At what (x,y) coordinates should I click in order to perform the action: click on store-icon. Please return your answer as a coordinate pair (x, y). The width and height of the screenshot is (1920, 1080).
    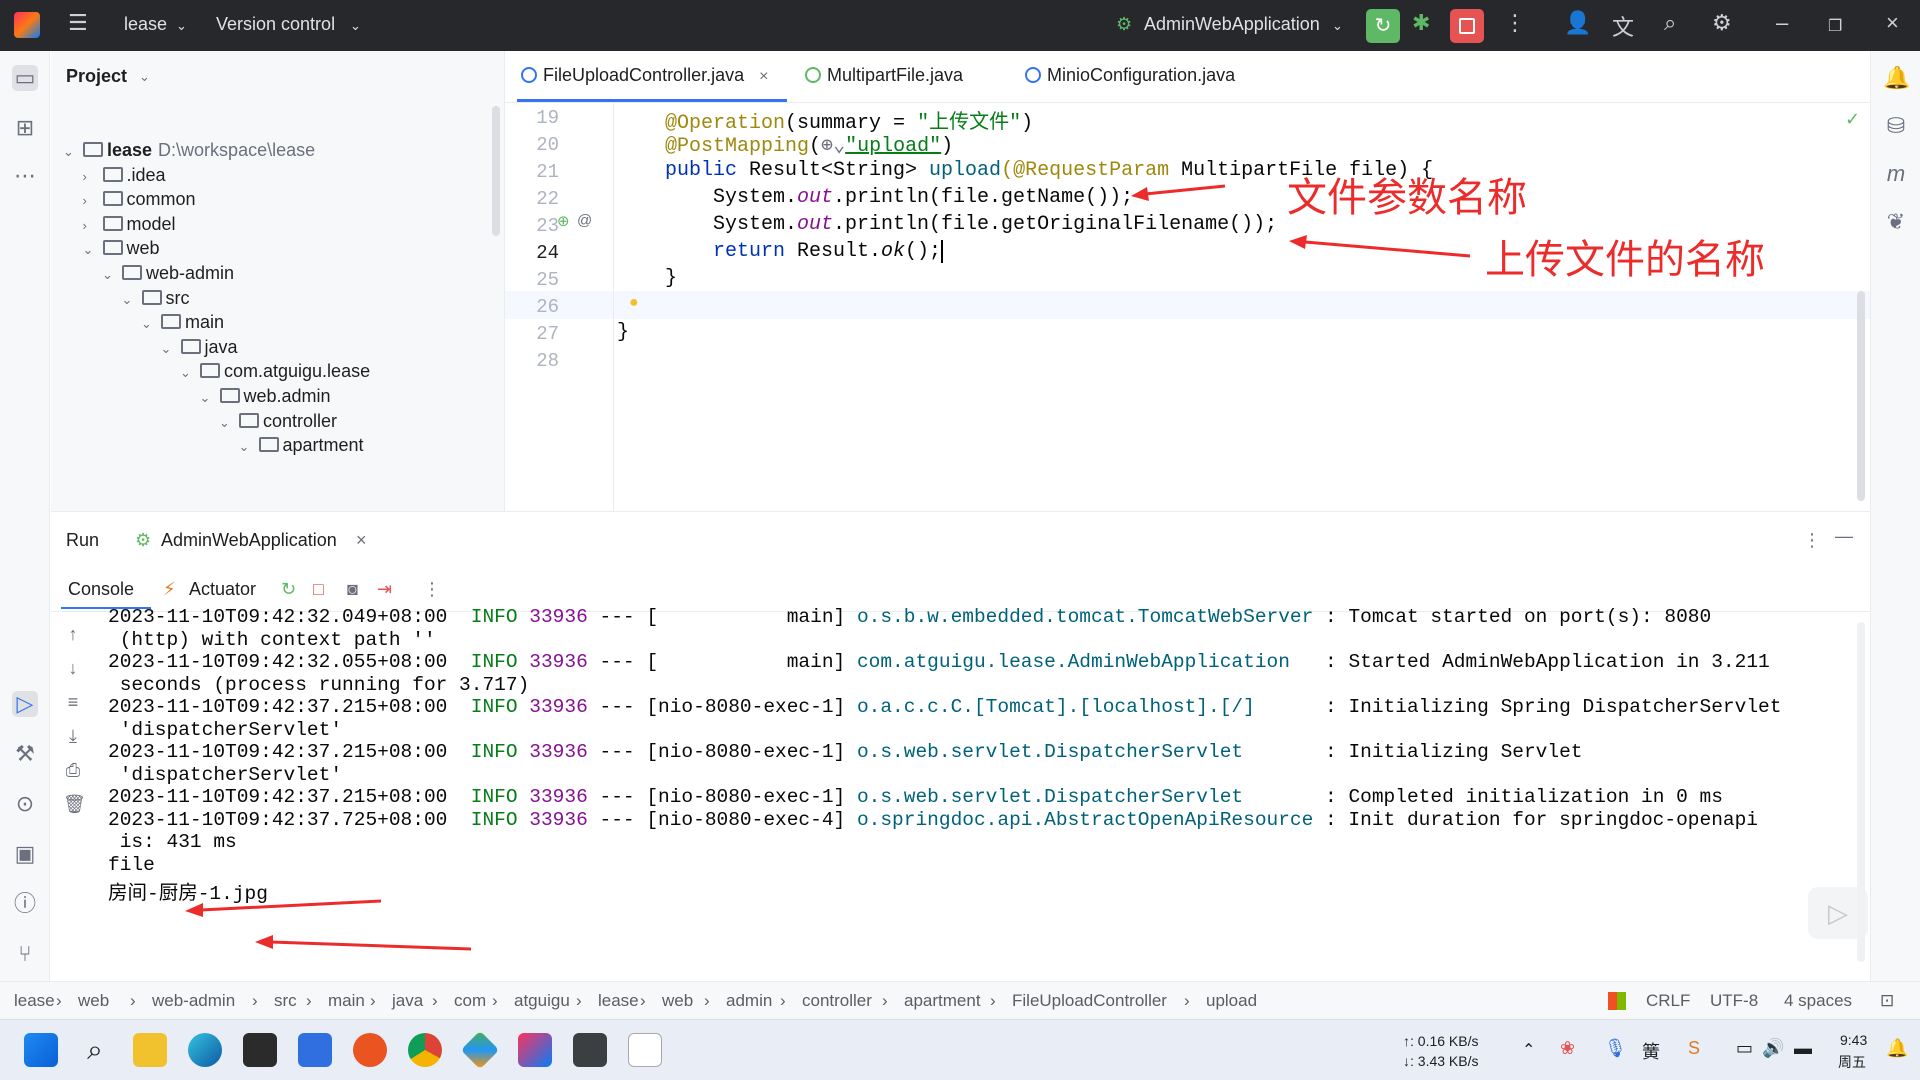
    Looking at the image, I should click on (315, 1050).